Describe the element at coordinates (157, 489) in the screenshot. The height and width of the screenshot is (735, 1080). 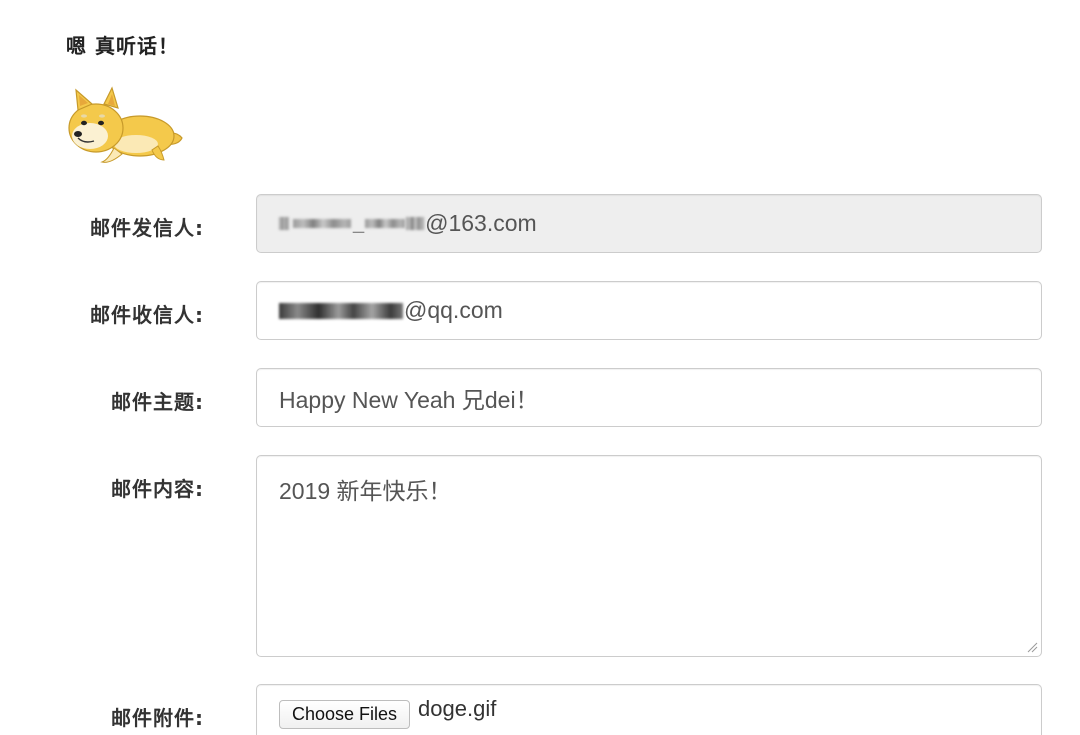
I see `content-label: 邮件内容:` at that location.